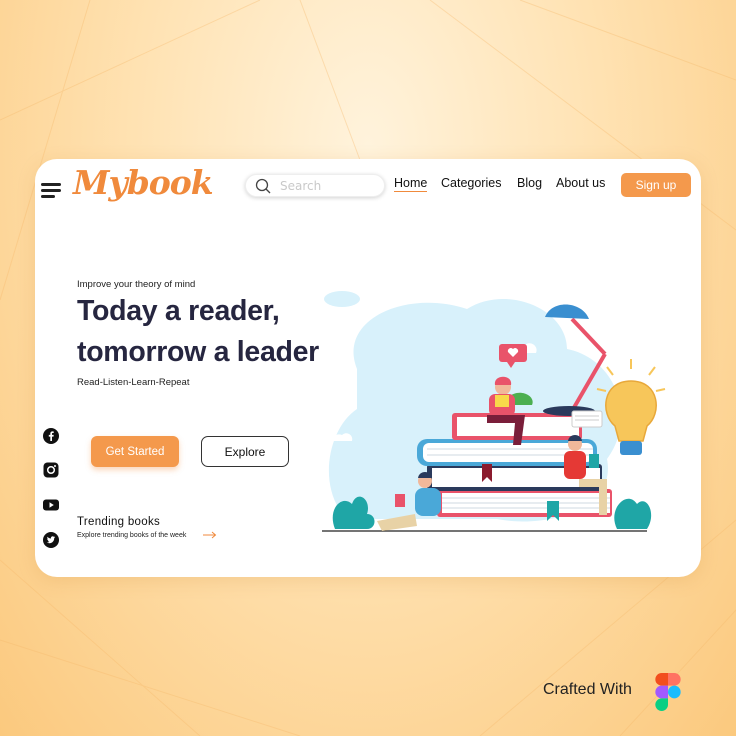 This screenshot has height=736, width=736. Describe the element at coordinates (210, 535) in the screenshot. I see `arrow-right-icon` at that location.